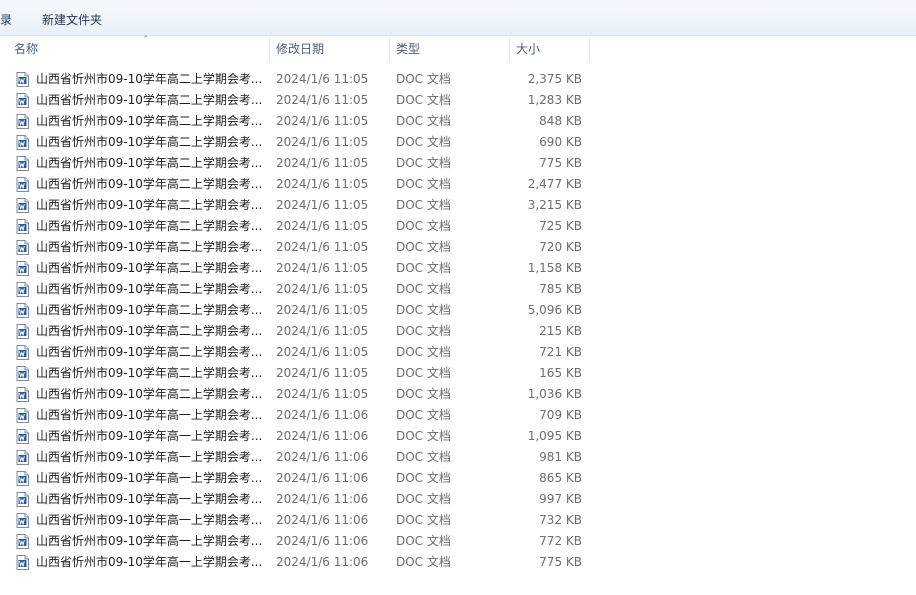 This screenshot has width=916, height=595. I want to click on file-size: 709 KB, so click(560, 415).